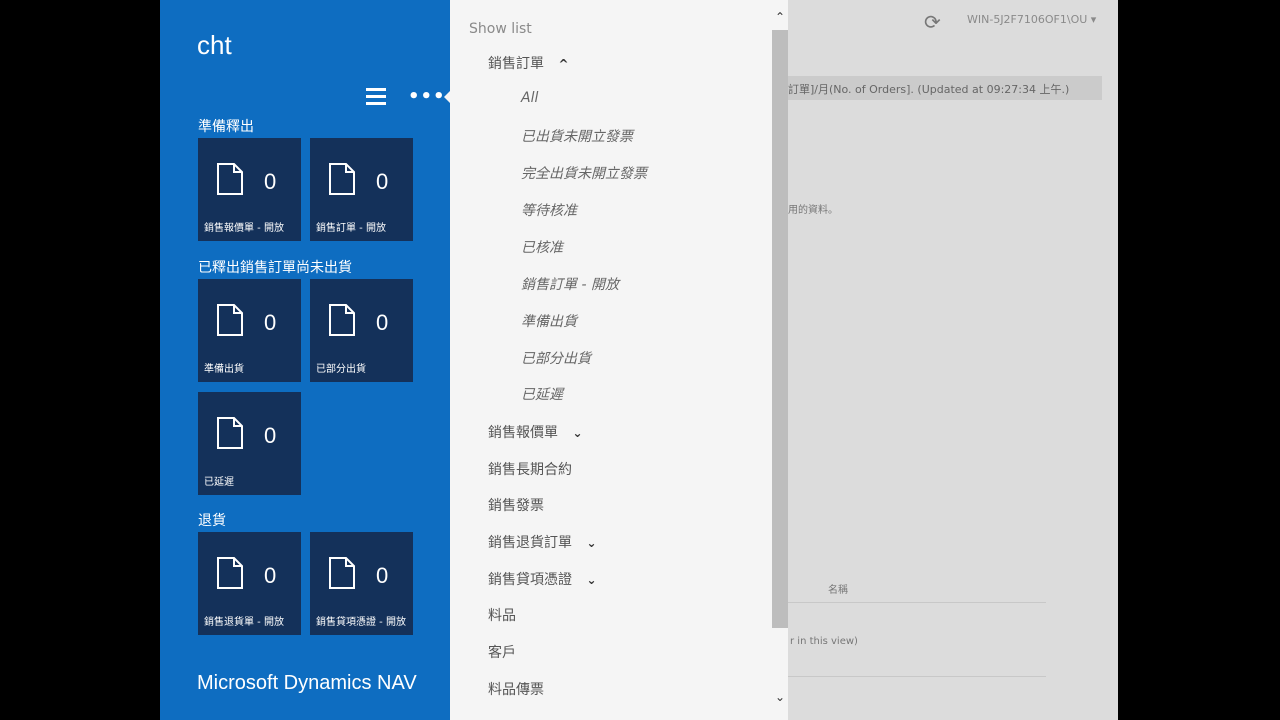  I want to click on more-options-icon: •••, so click(427, 96).